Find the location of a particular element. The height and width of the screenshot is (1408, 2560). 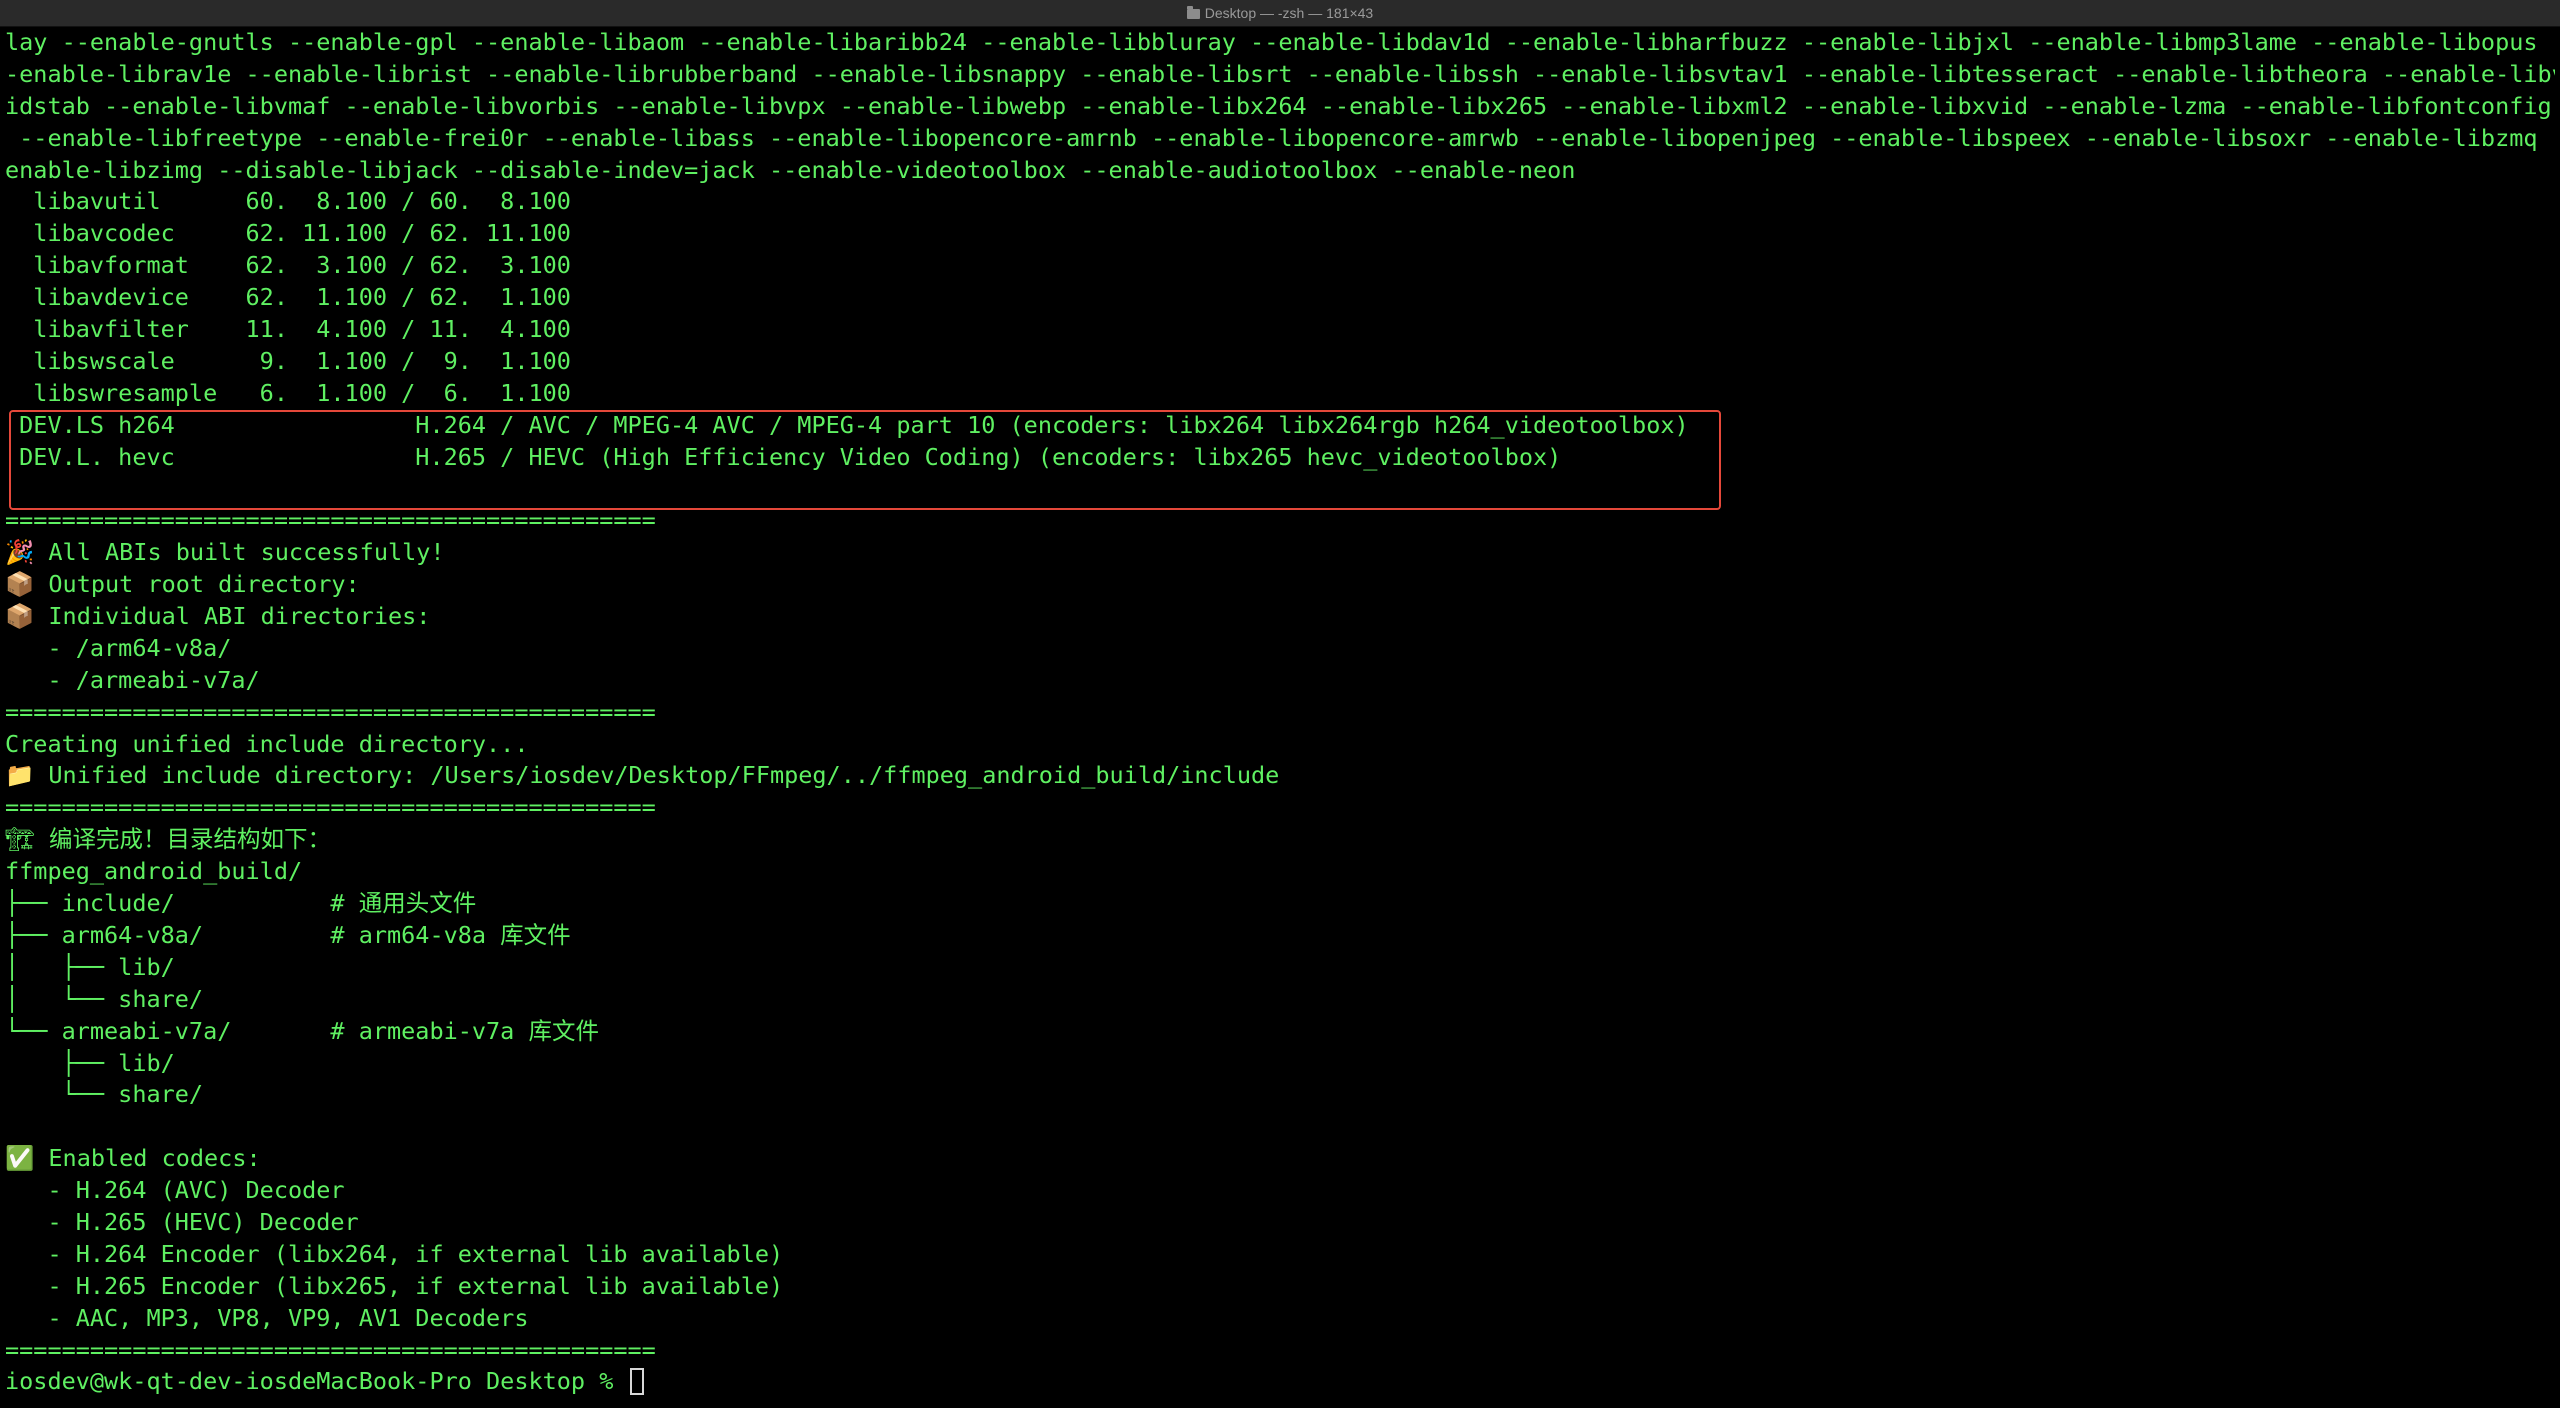

window-title: Desktop — -zsh — 181×43 is located at coordinates (1289, 13).